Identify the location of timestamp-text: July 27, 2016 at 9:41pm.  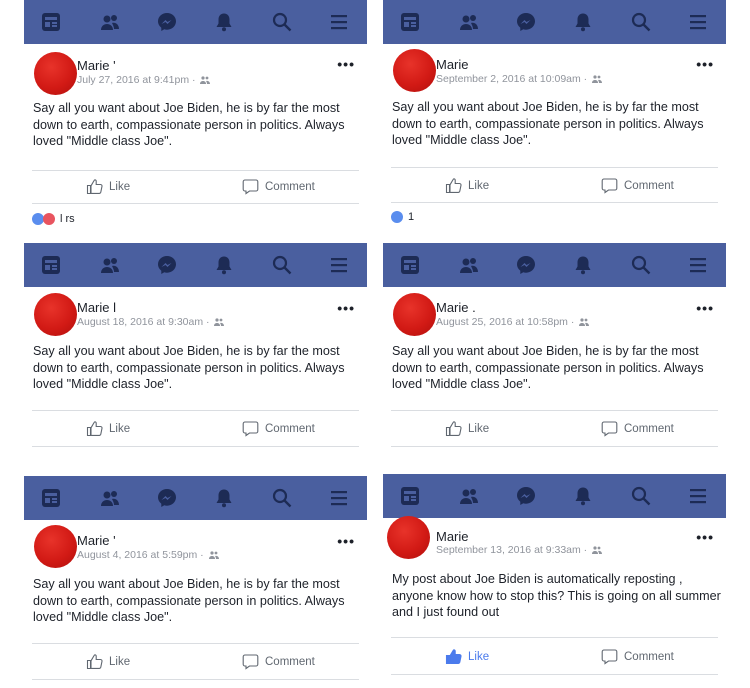
(133, 80).